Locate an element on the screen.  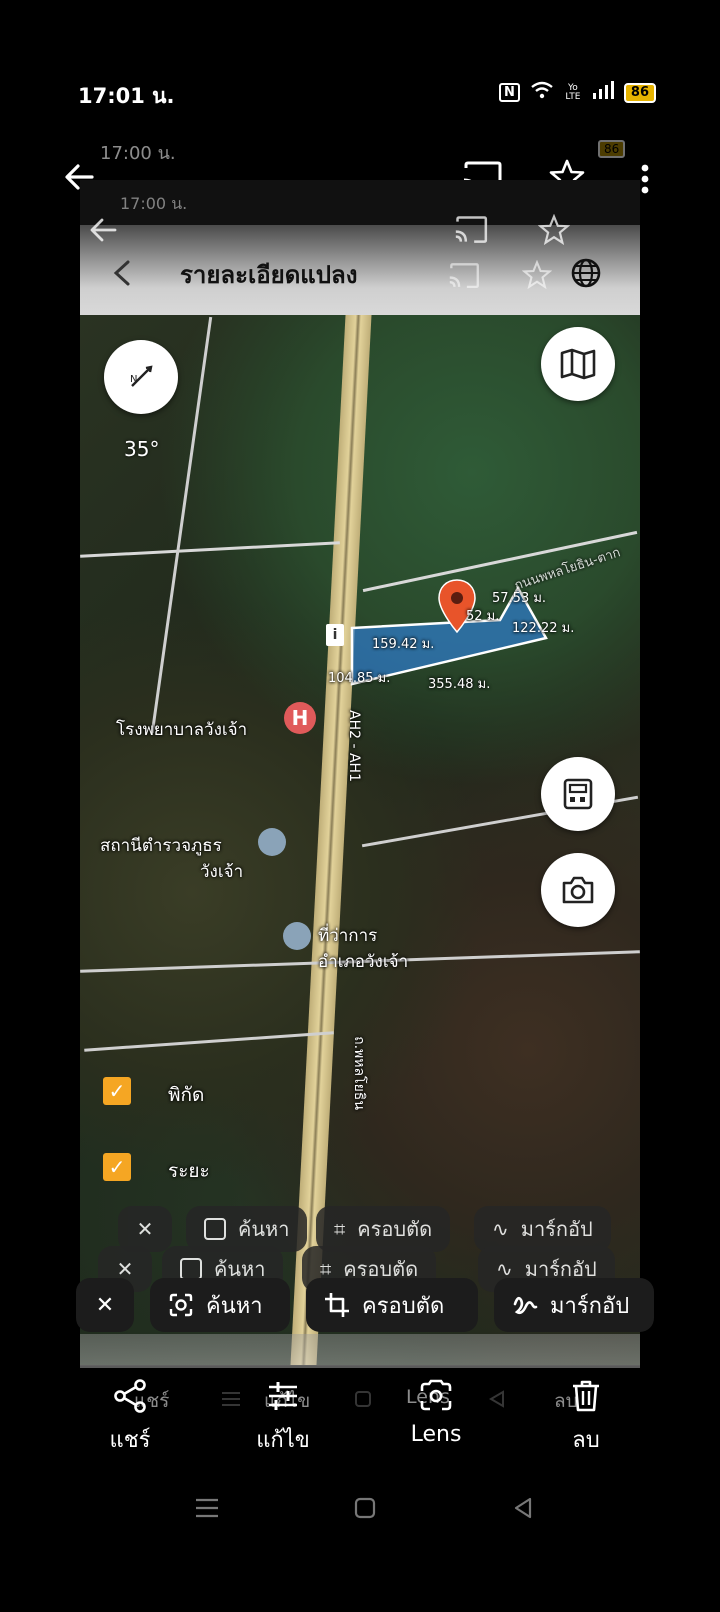
header-back-button is located at coordinates (123, 275).